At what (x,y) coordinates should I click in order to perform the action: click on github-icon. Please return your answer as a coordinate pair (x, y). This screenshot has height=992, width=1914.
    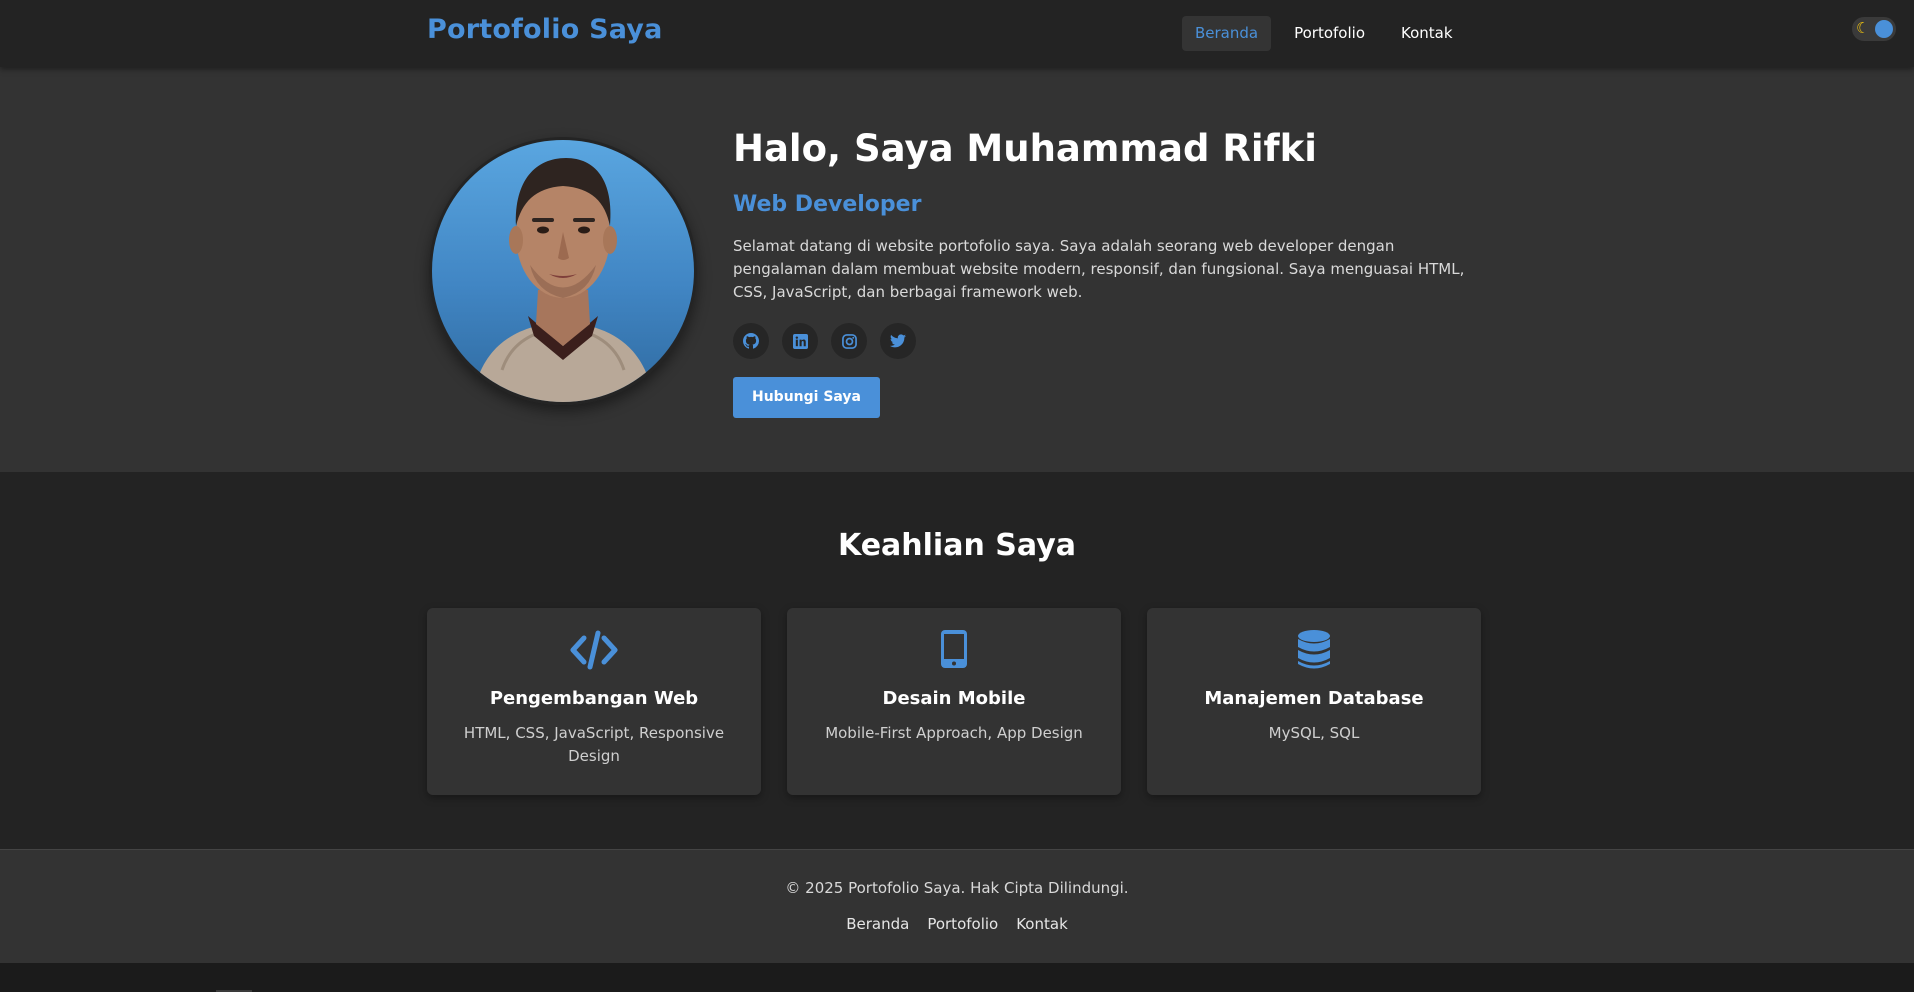
    Looking at the image, I should click on (751, 341).